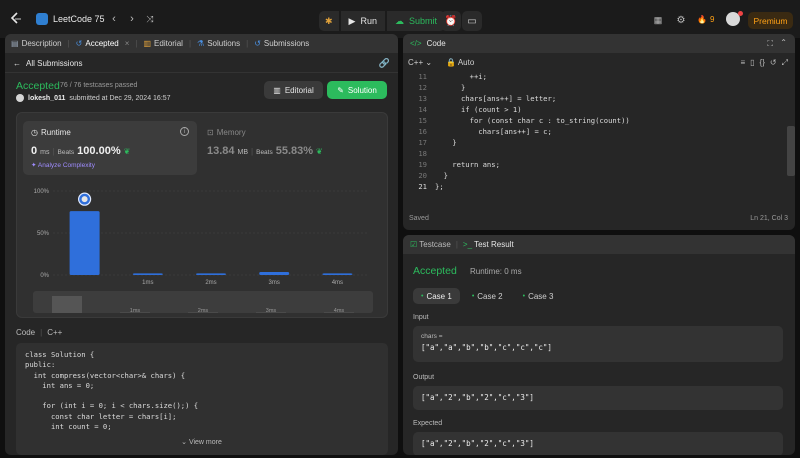 This screenshot has width=800, height=458. What do you see at coordinates (420, 62) in the screenshot?
I see `language-select: C++ ⌄` at bounding box center [420, 62].